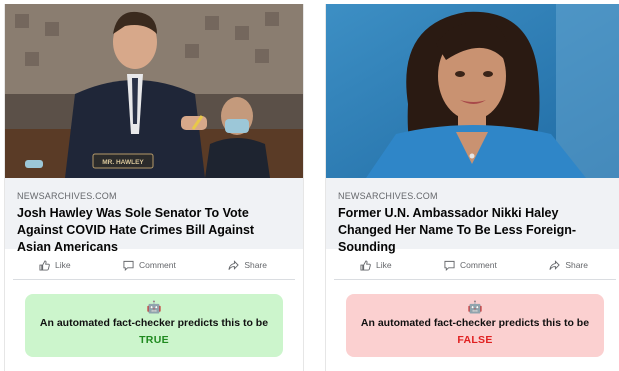 The image size is (619, 371). What do you see at coordinates (475, 340) in the screenshot?
I see `verdict-label: FALSE` at bounding box center [475, 340].